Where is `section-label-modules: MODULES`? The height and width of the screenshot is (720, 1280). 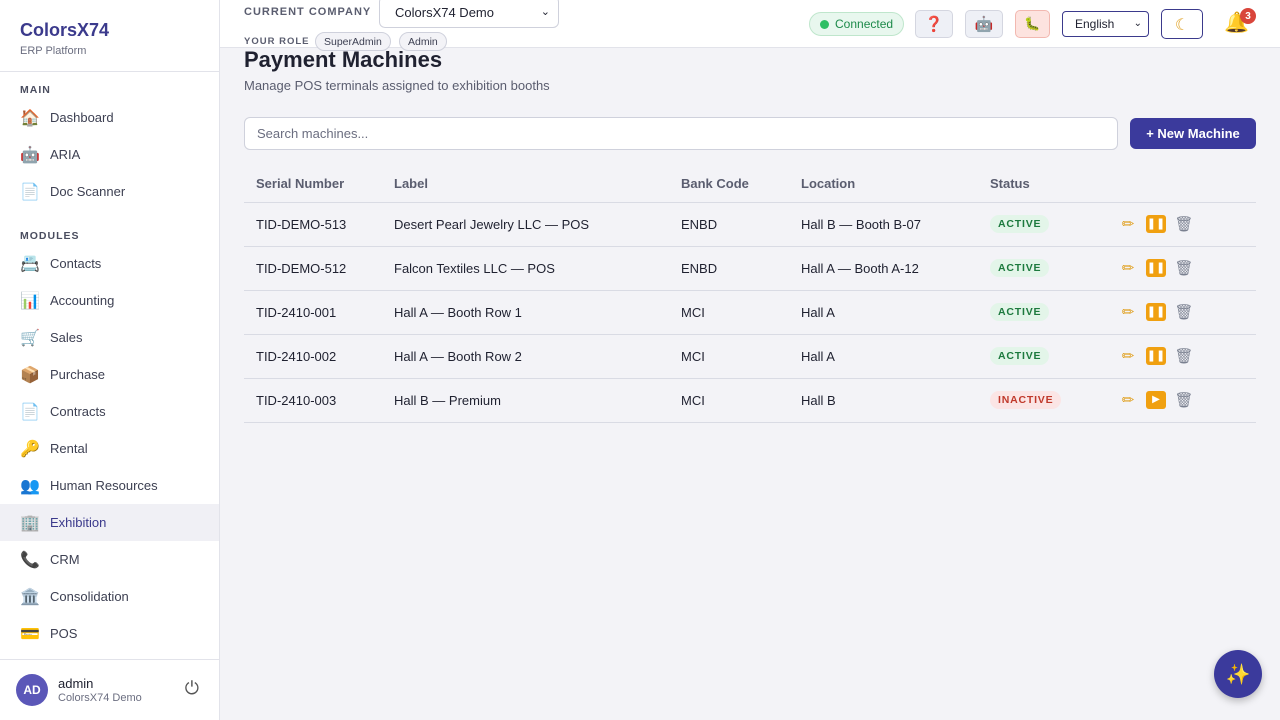
section-label-modules: MODULES is located at coordinates (50, 236).